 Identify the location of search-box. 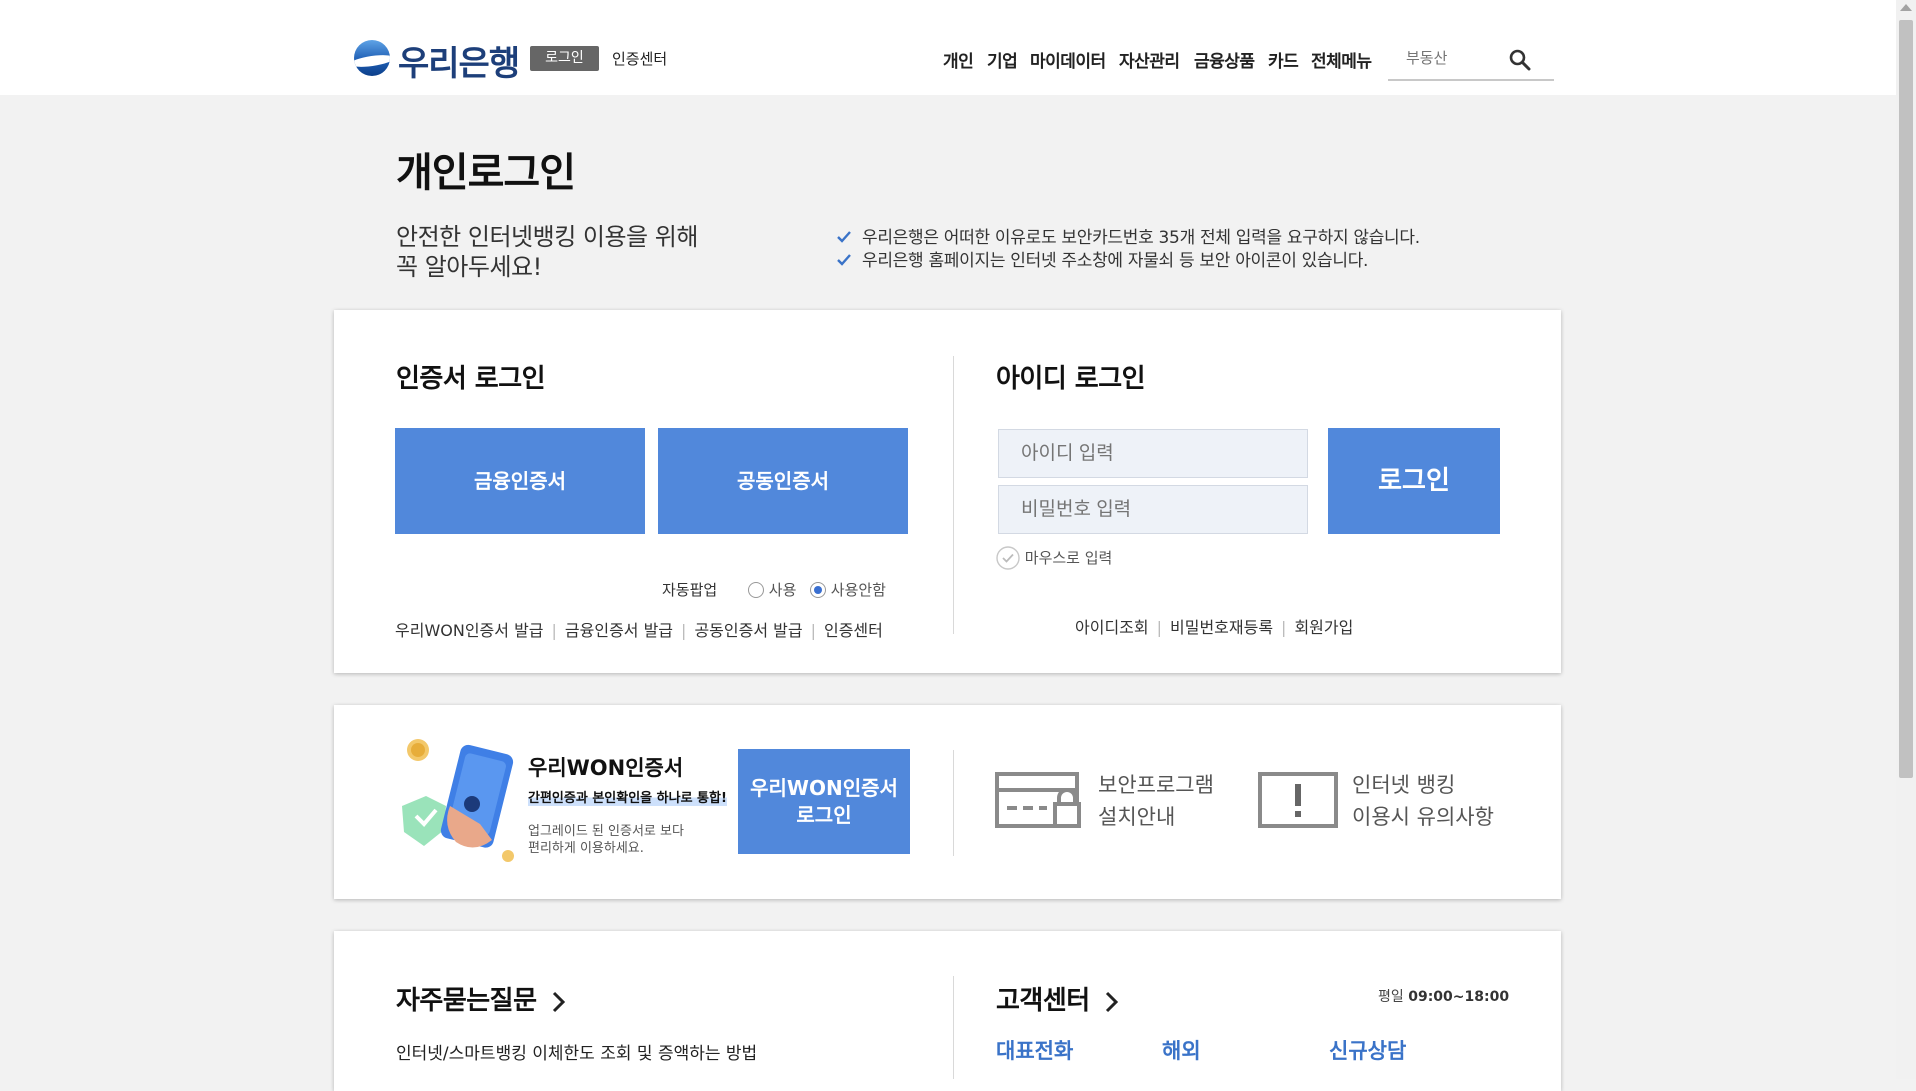
(1471, 61).